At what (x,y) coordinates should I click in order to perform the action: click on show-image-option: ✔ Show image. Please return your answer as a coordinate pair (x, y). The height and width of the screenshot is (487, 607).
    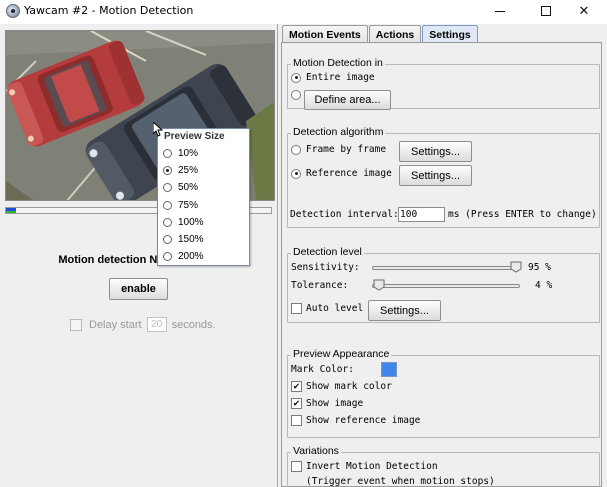
    Looking at the image, I should click on (327, 403).